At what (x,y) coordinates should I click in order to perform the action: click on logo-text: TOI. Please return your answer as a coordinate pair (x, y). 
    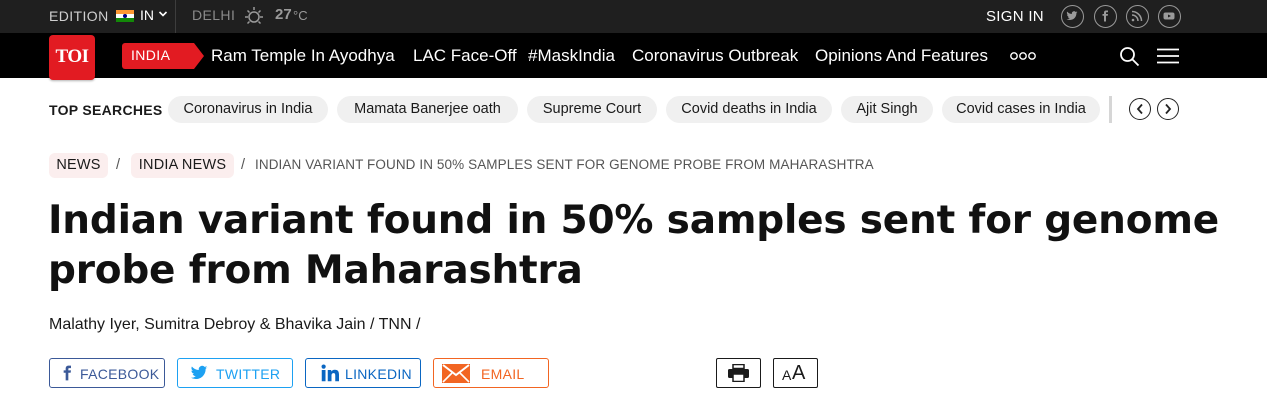
    Looking at the image, I should click on (72, 56).